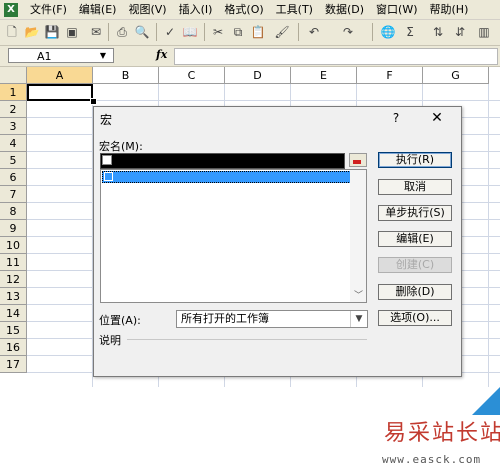 This screenshot has height=473, width=500. I want to click on row-header-14: 14, so click(13, 313).